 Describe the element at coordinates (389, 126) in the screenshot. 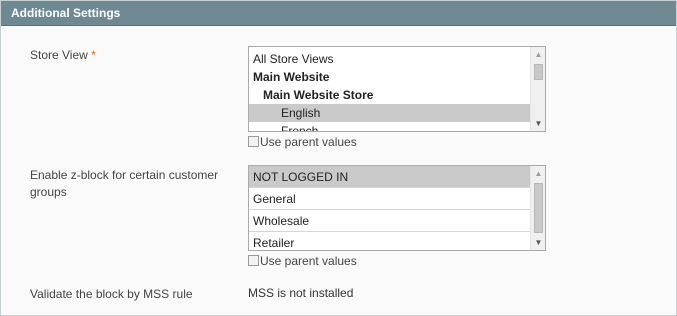

I see `store-view-option-french: French` at that location.